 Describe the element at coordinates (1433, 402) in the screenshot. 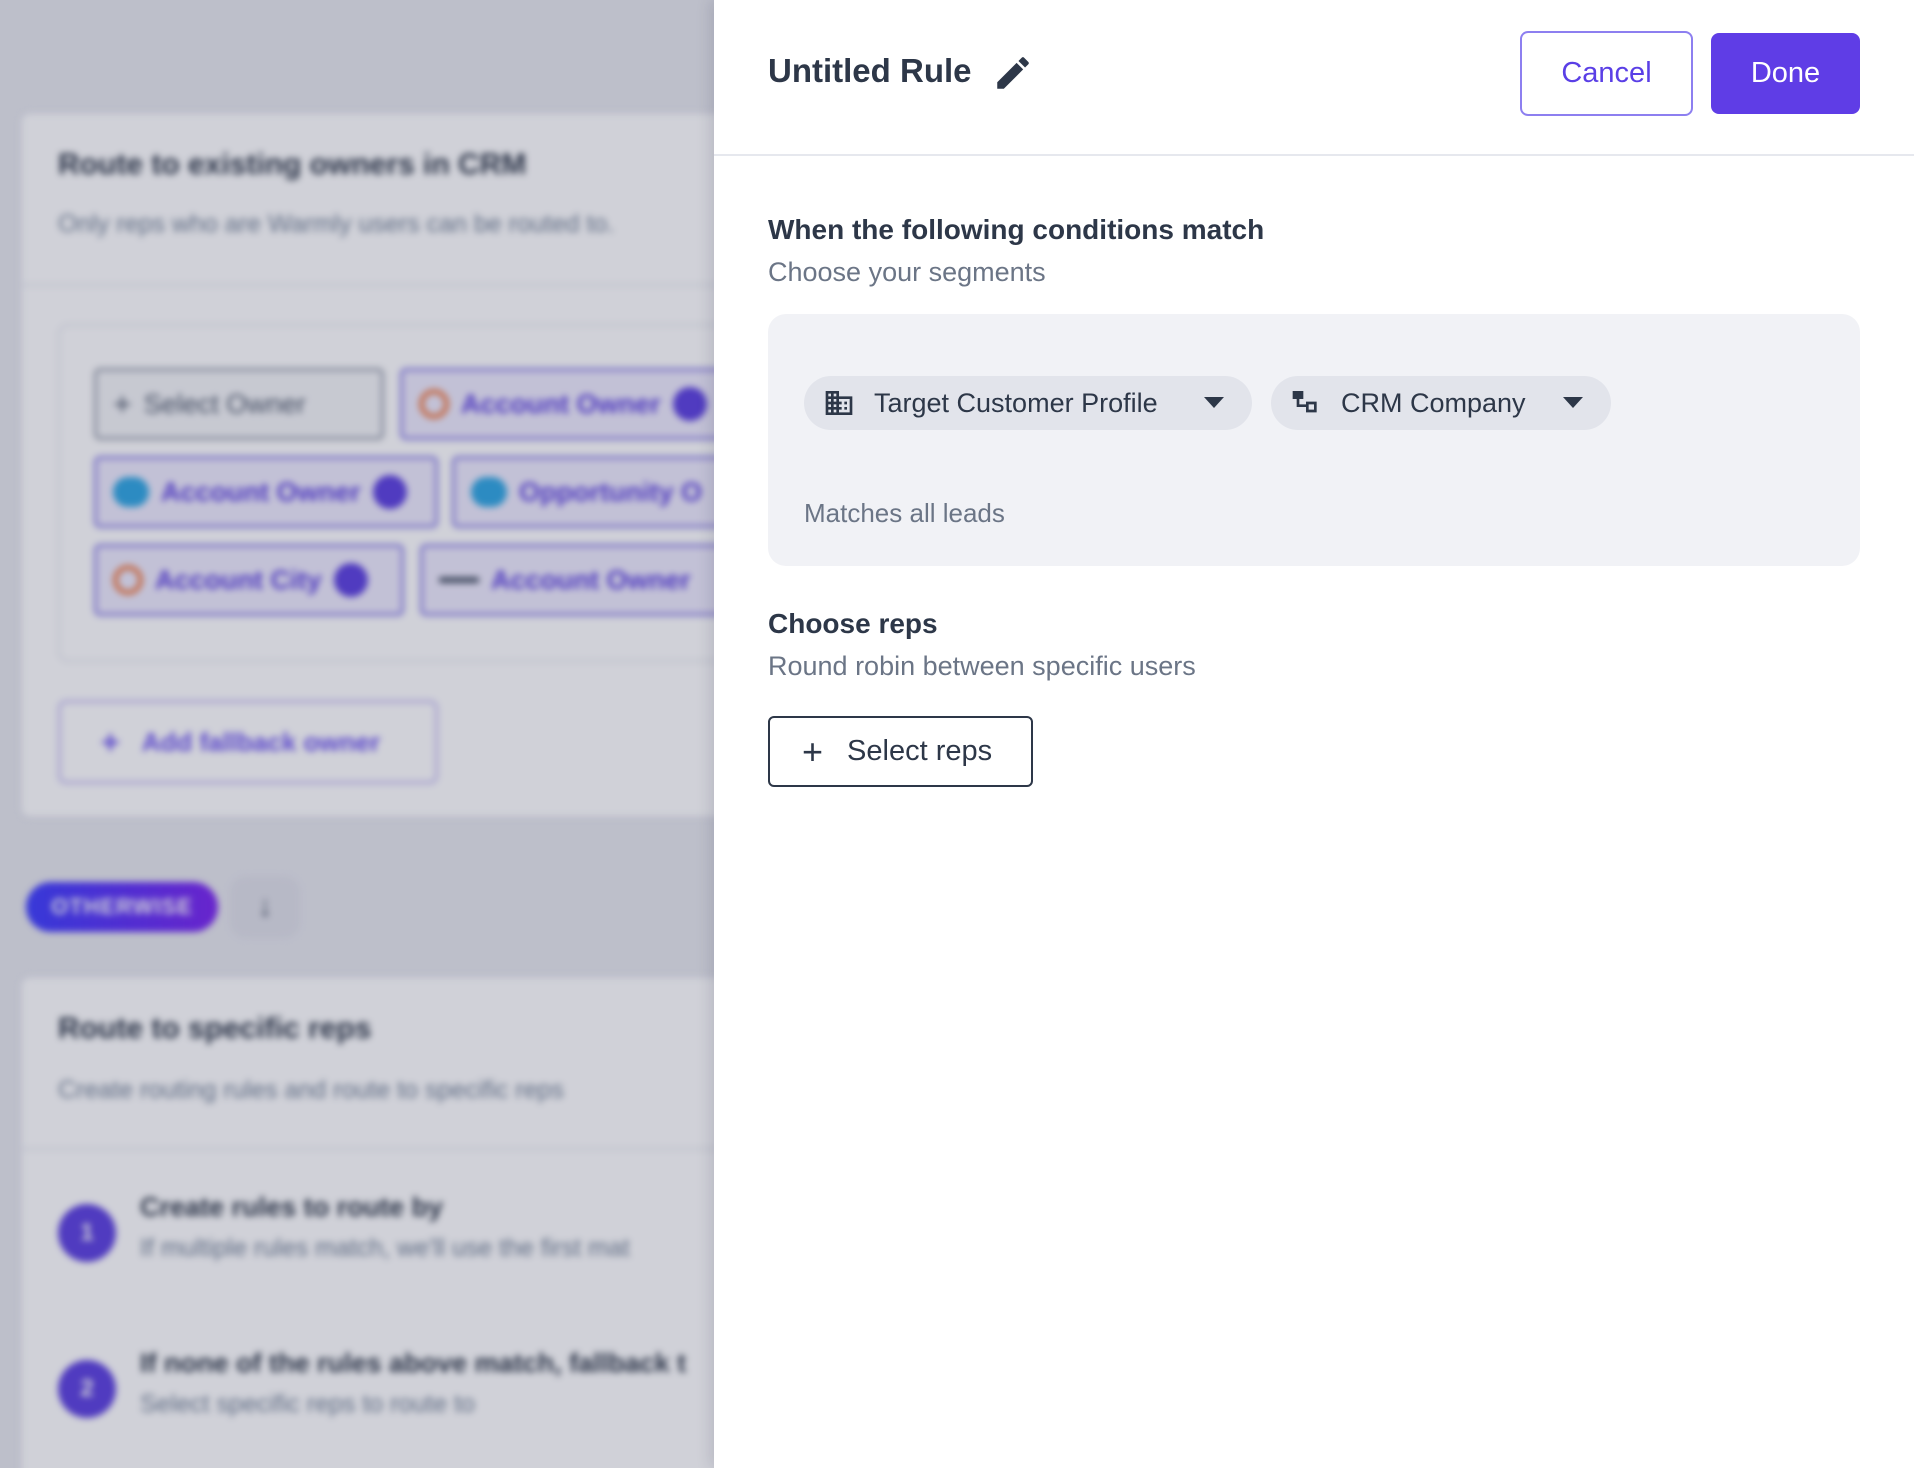

I see `segment-label: CRM Company` at that location.